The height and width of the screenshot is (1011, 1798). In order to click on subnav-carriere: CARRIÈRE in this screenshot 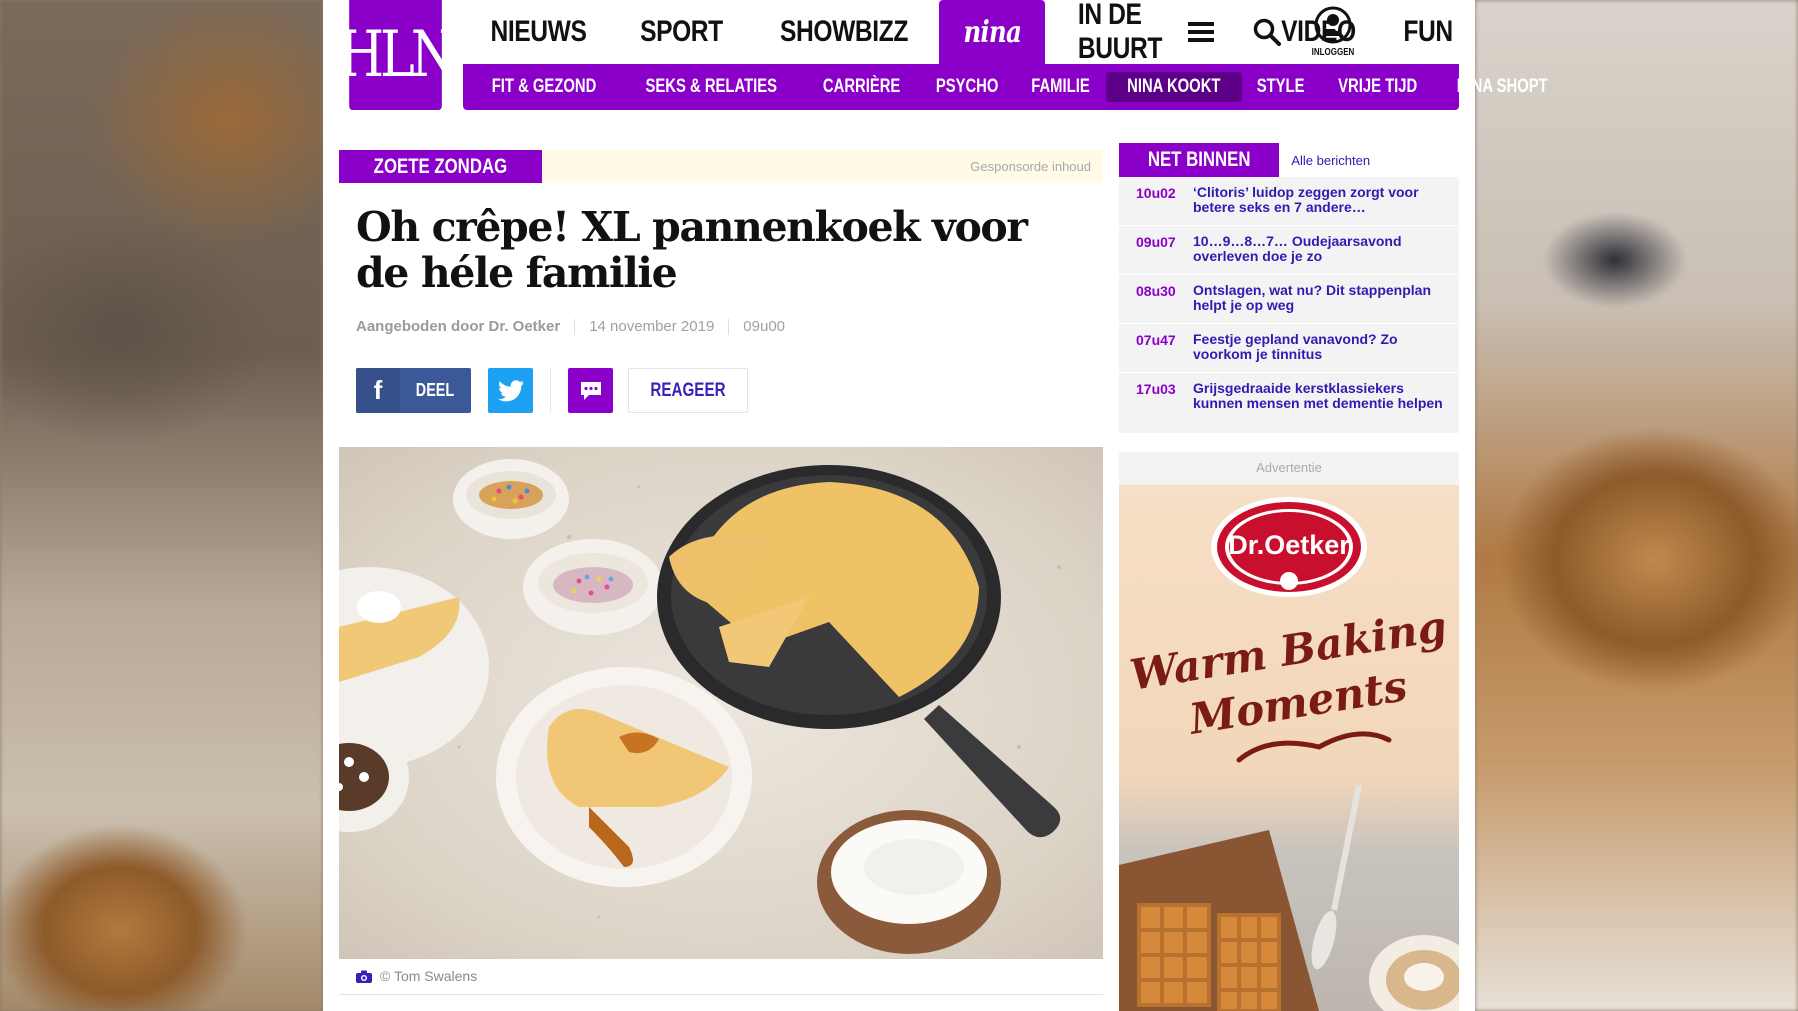, I will do `click(861, 87)`.